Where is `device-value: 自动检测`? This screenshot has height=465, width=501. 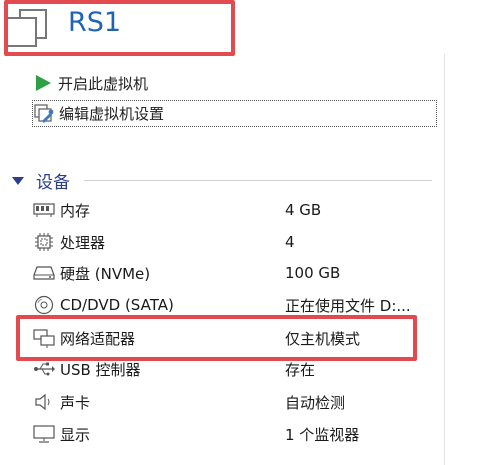 device-value: 自动检测 is located at coordinates (315, 402).